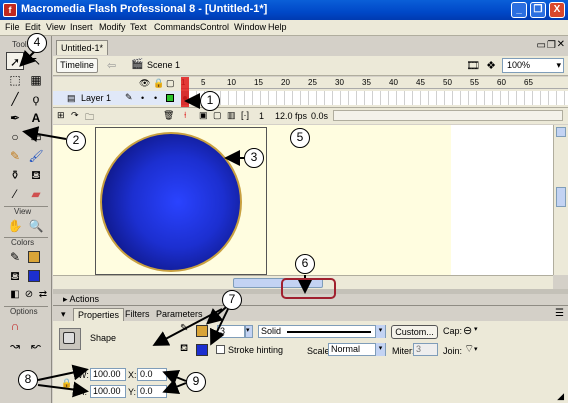 This screenshot has height=403, width=568. I want to click on height-input: 100.00, so click(108, 391).